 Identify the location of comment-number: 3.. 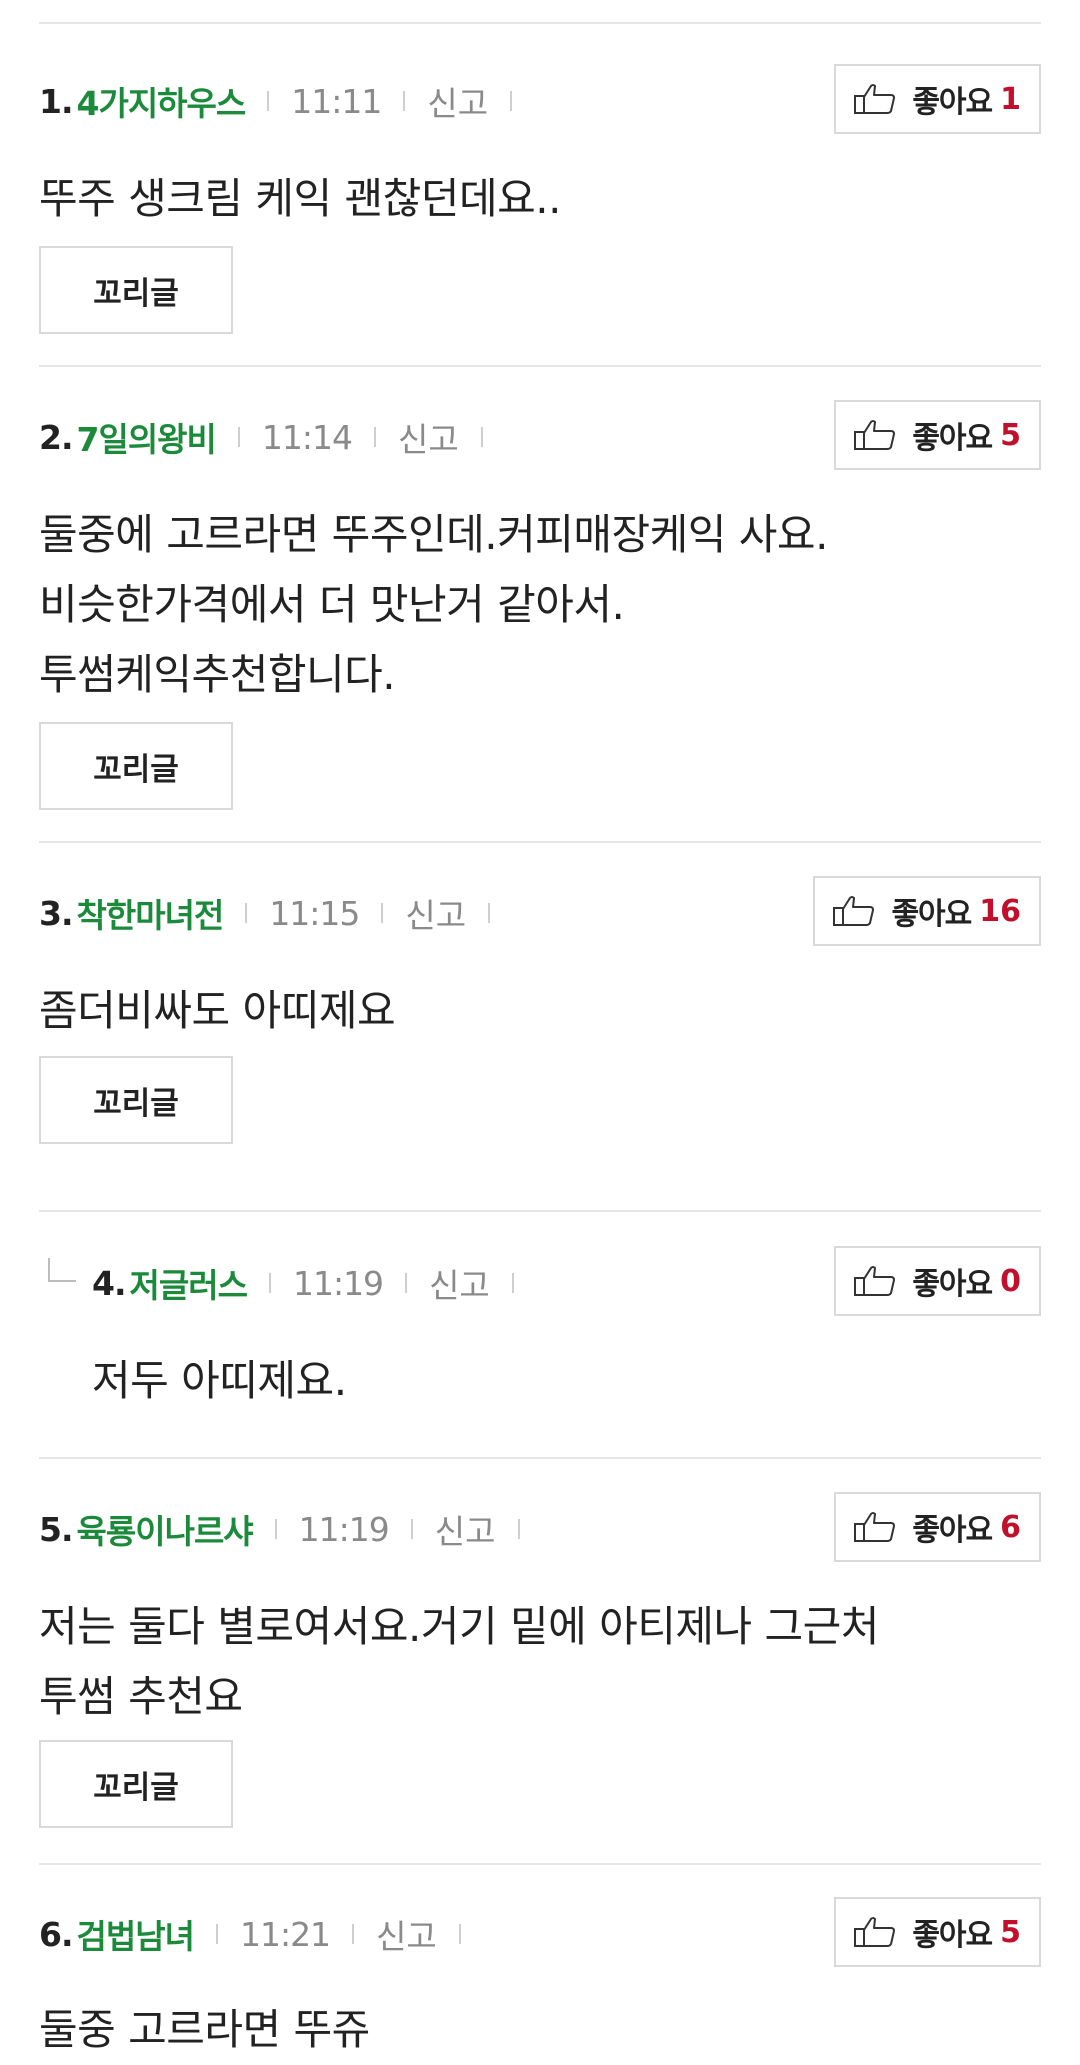
(56, 913).